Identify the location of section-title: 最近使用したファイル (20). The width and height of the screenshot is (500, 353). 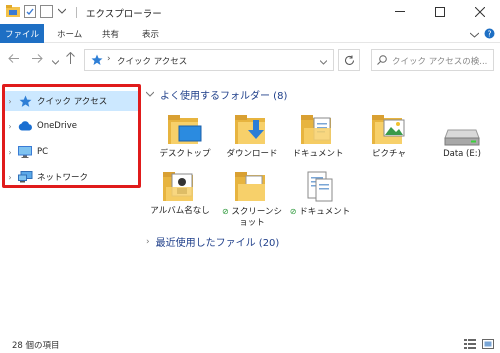
(217, 243).